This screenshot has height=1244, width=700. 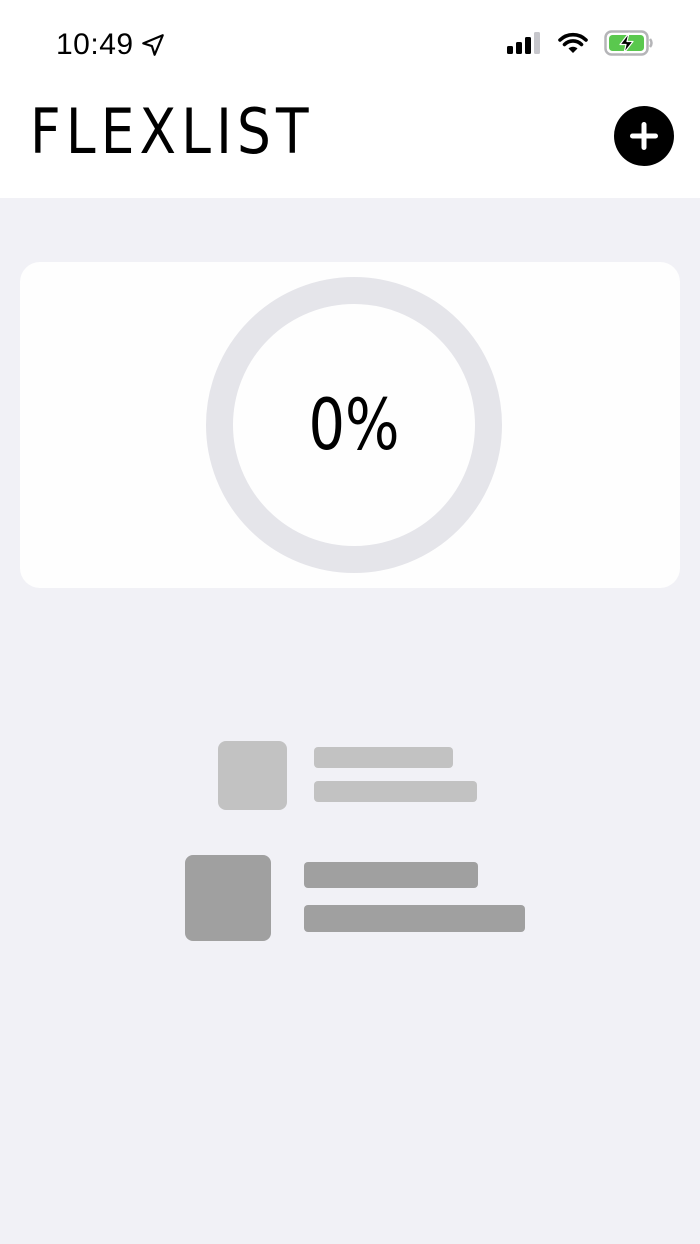 I want to click on status-icons, so click(x=580, y=43).